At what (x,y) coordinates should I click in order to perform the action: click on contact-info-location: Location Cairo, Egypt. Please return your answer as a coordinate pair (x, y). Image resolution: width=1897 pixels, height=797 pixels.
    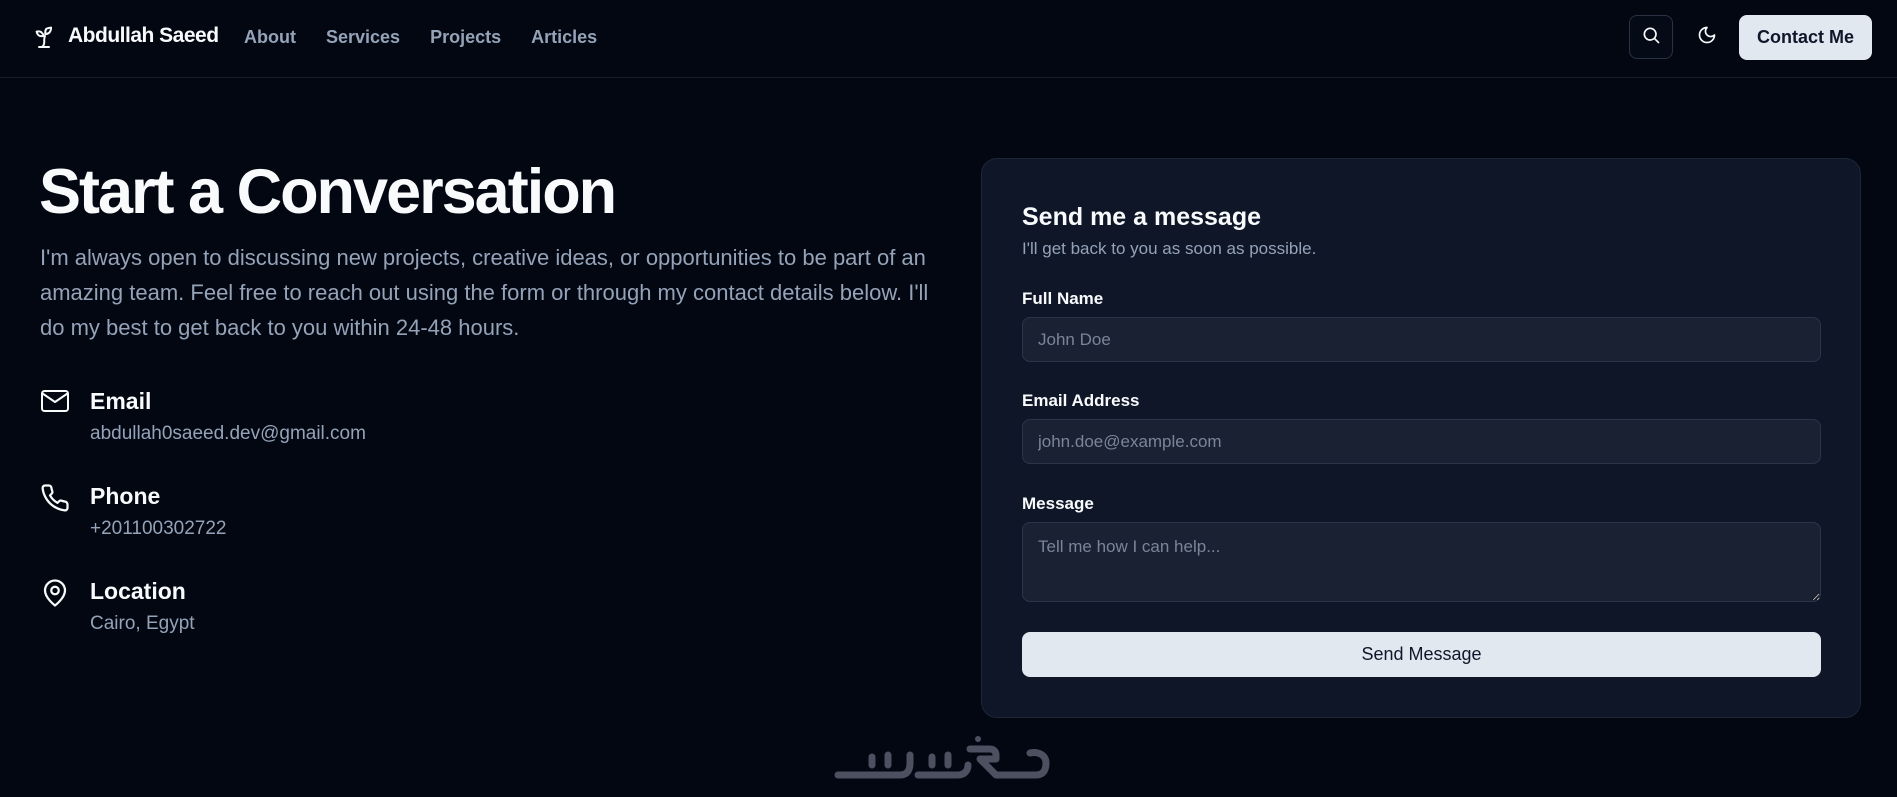
    Looking at the image, I should click on (117, 606).